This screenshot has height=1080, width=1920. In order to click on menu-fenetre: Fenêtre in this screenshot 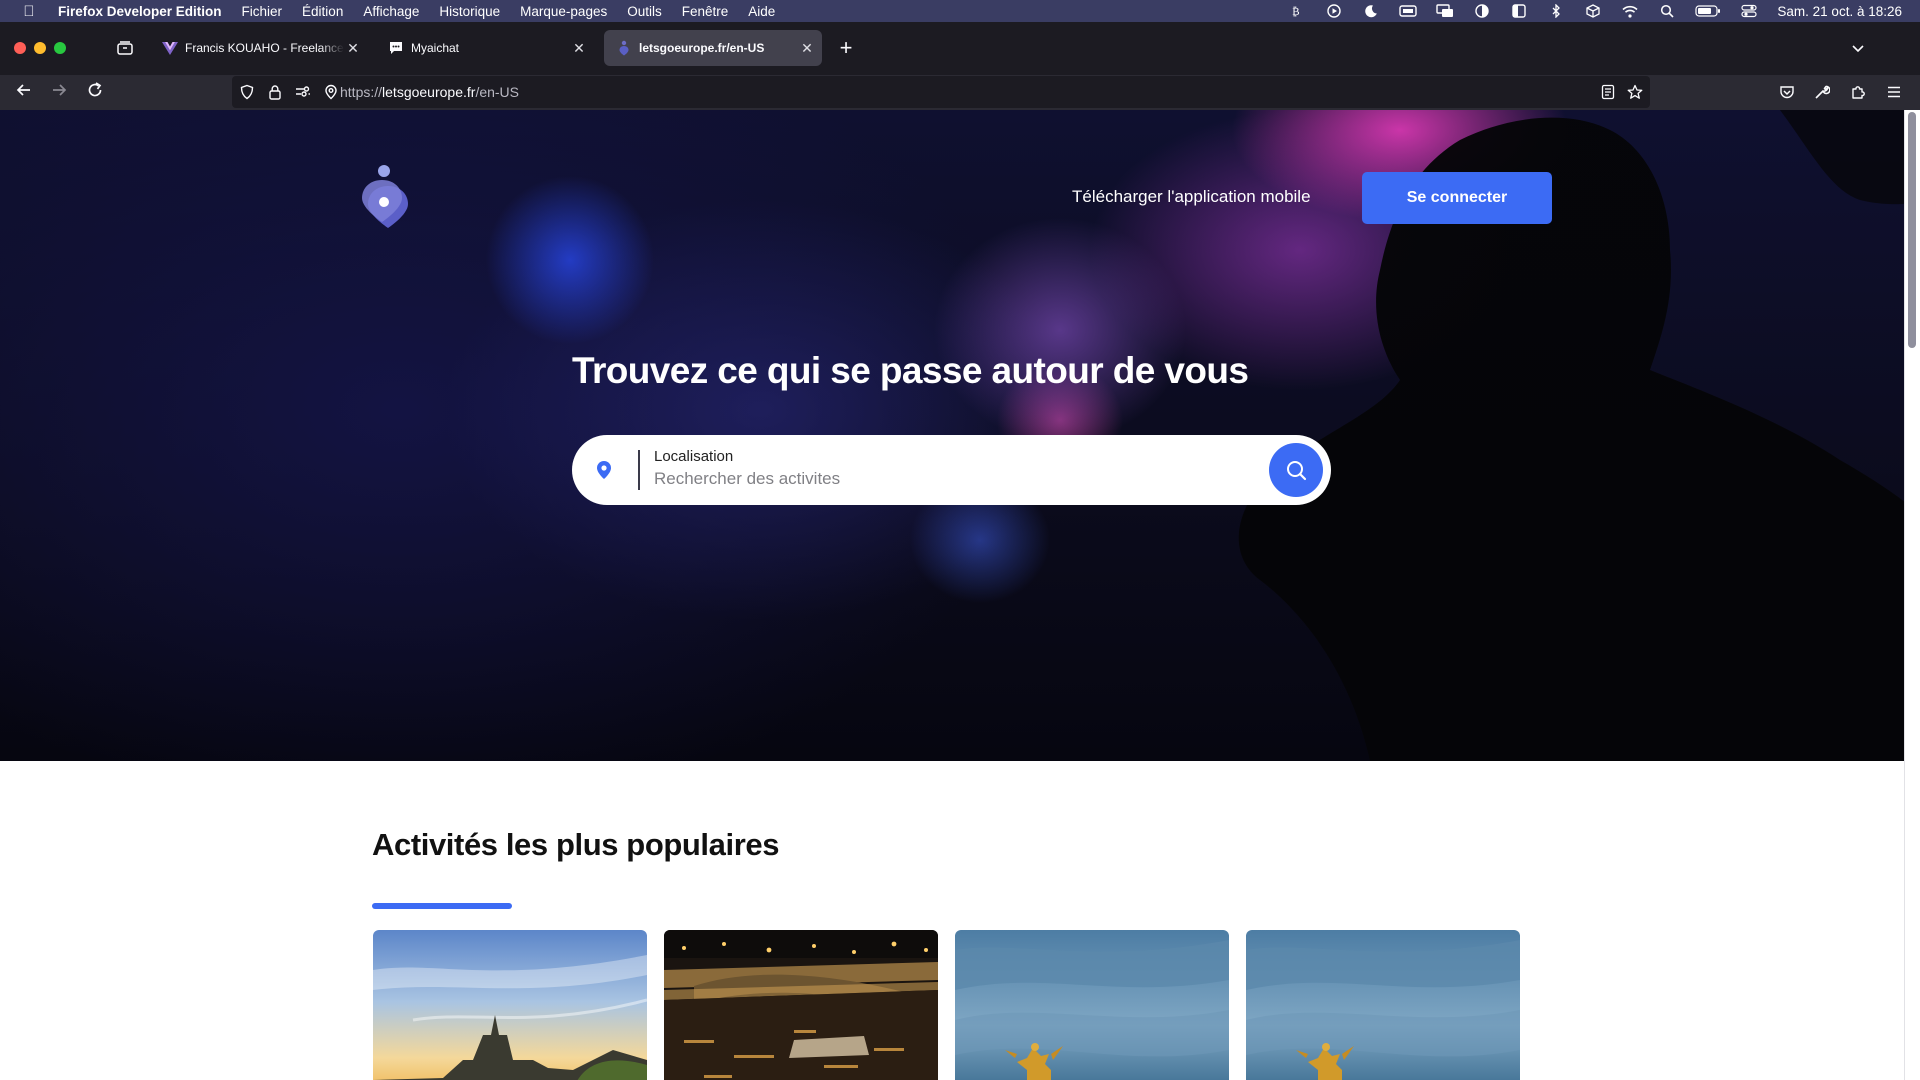, I will do `click(705, 11)`.